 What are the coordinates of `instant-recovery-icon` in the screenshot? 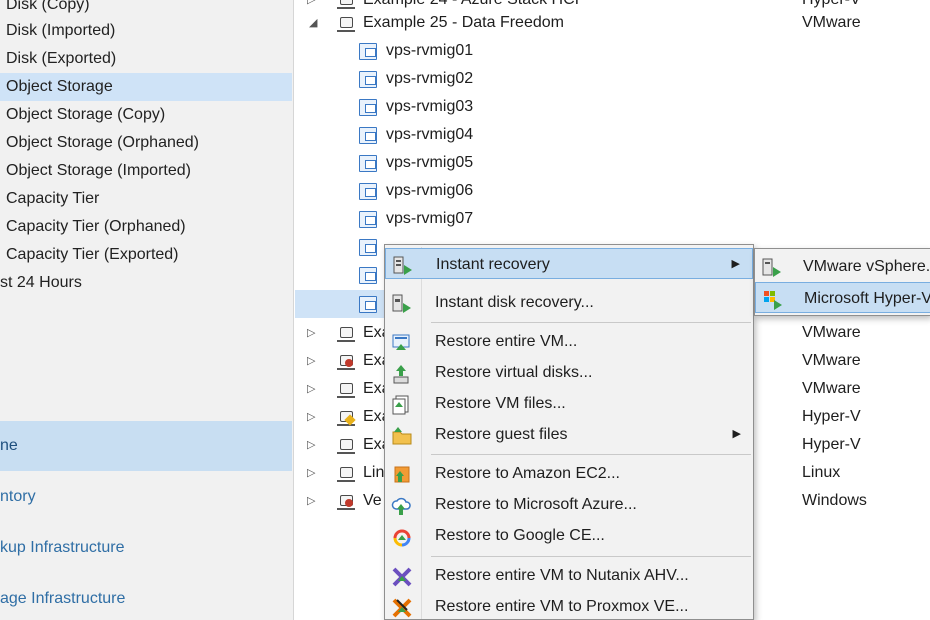 It's located at (402, 265).